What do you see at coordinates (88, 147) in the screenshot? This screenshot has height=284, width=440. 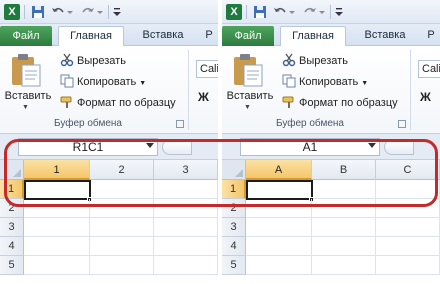 I see `name-box: R1C1` at bounding box center [88, 147].